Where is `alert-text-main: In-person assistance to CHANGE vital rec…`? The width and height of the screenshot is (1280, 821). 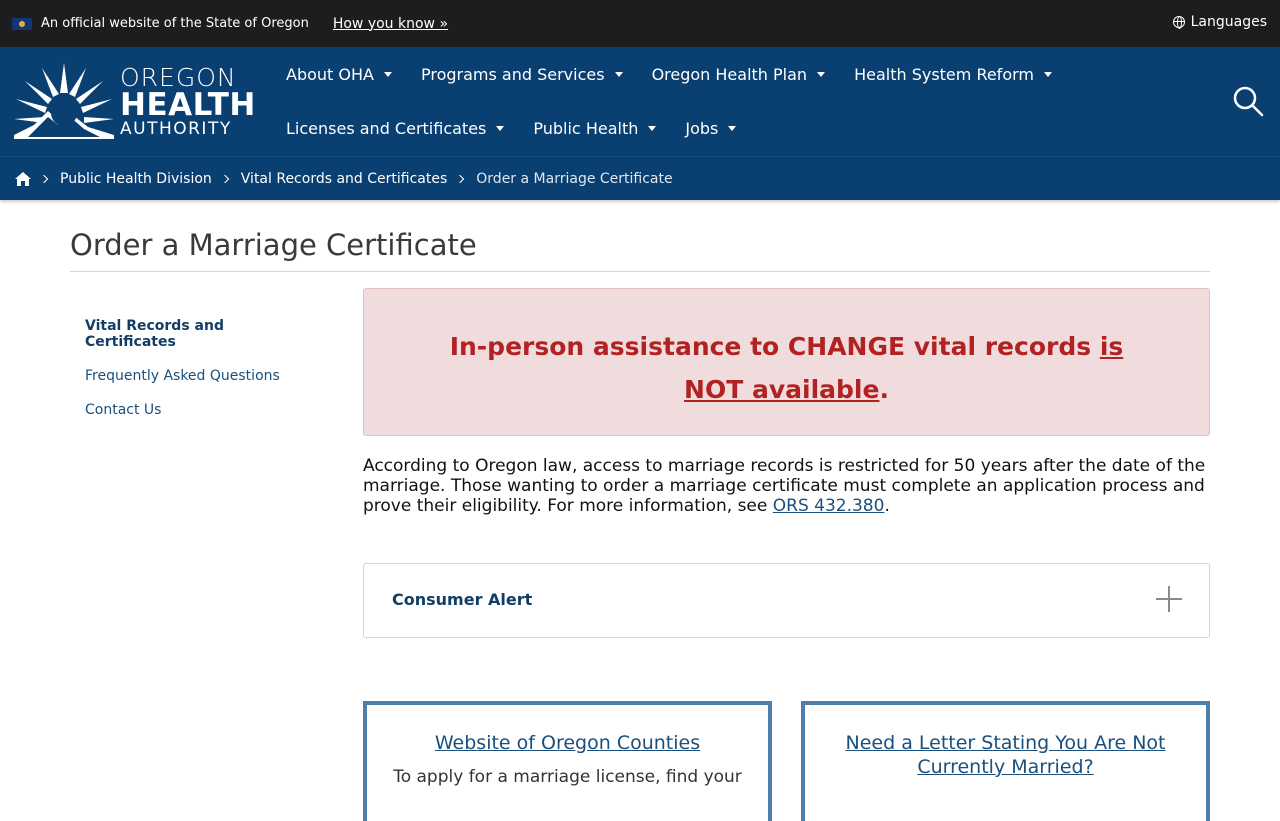 alert-text-main: In-person assistance to CHANGE vital rec… is located at coordinates (774, 346).